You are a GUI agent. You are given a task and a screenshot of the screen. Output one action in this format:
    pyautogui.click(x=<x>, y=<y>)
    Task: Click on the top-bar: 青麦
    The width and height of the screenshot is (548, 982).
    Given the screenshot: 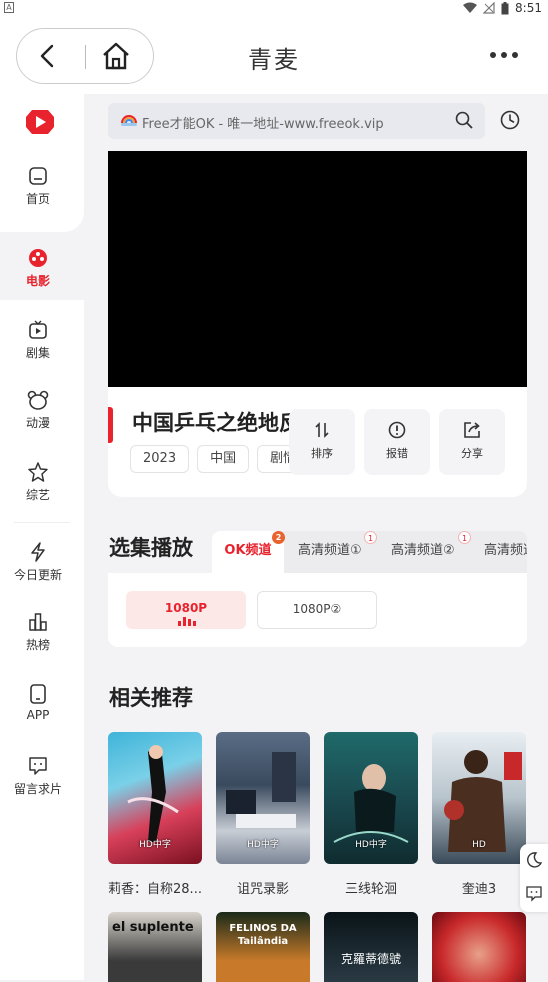 What is the action you would take?
    pyautogui.click(x=274, y=55)
    